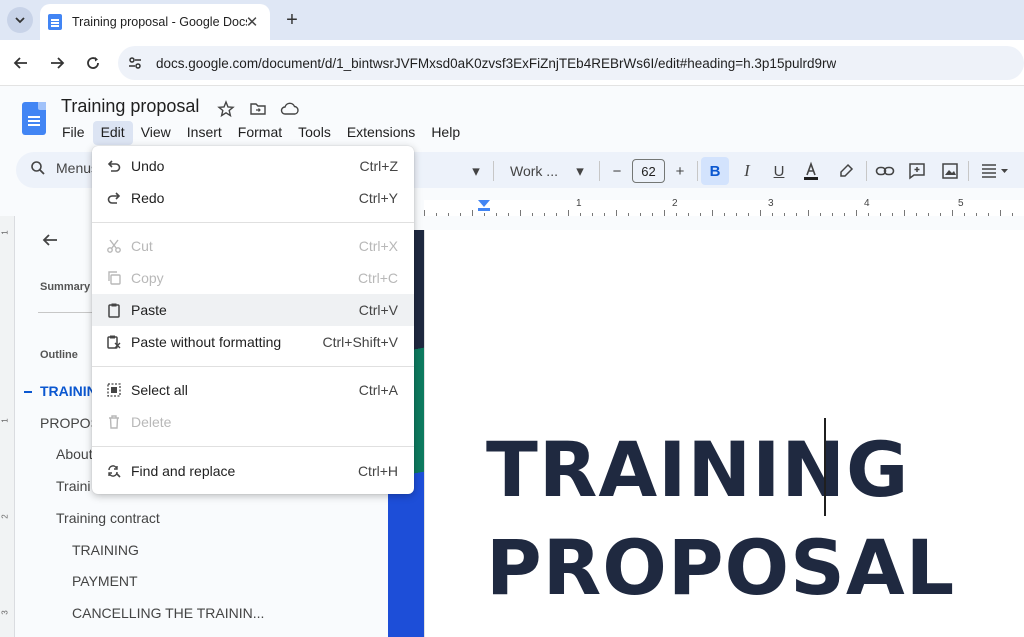 Image resolution: width=1024 pixels, height=637 pixels. Describe the element at coordinates (70, 423) in the screenshot. I see `outline-item: PROPOS` at that location.